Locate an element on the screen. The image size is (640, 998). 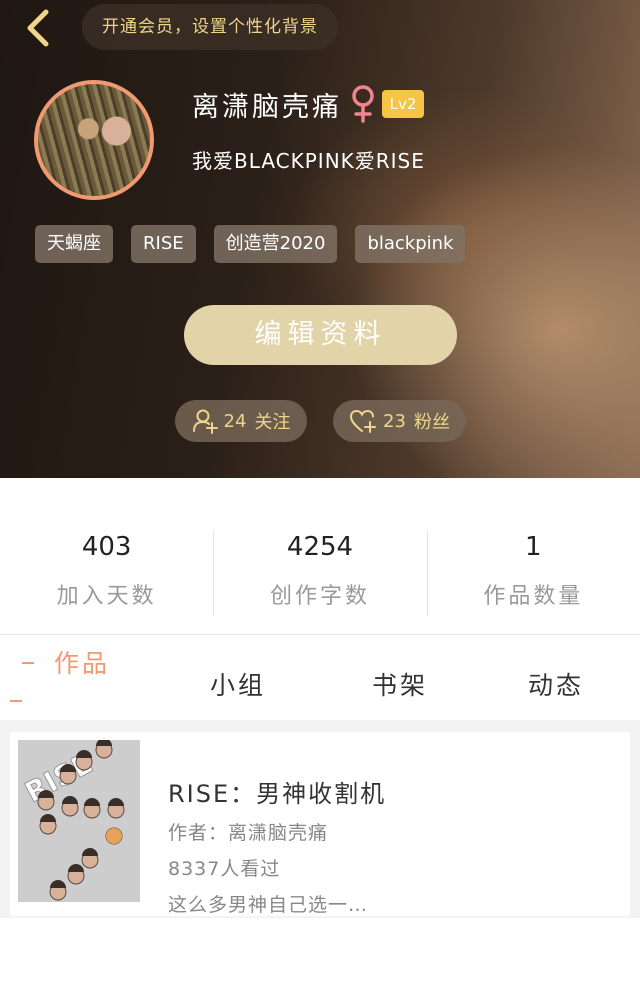
stat-join-days: 403 加入天数 is located at coordinates (106, 573).